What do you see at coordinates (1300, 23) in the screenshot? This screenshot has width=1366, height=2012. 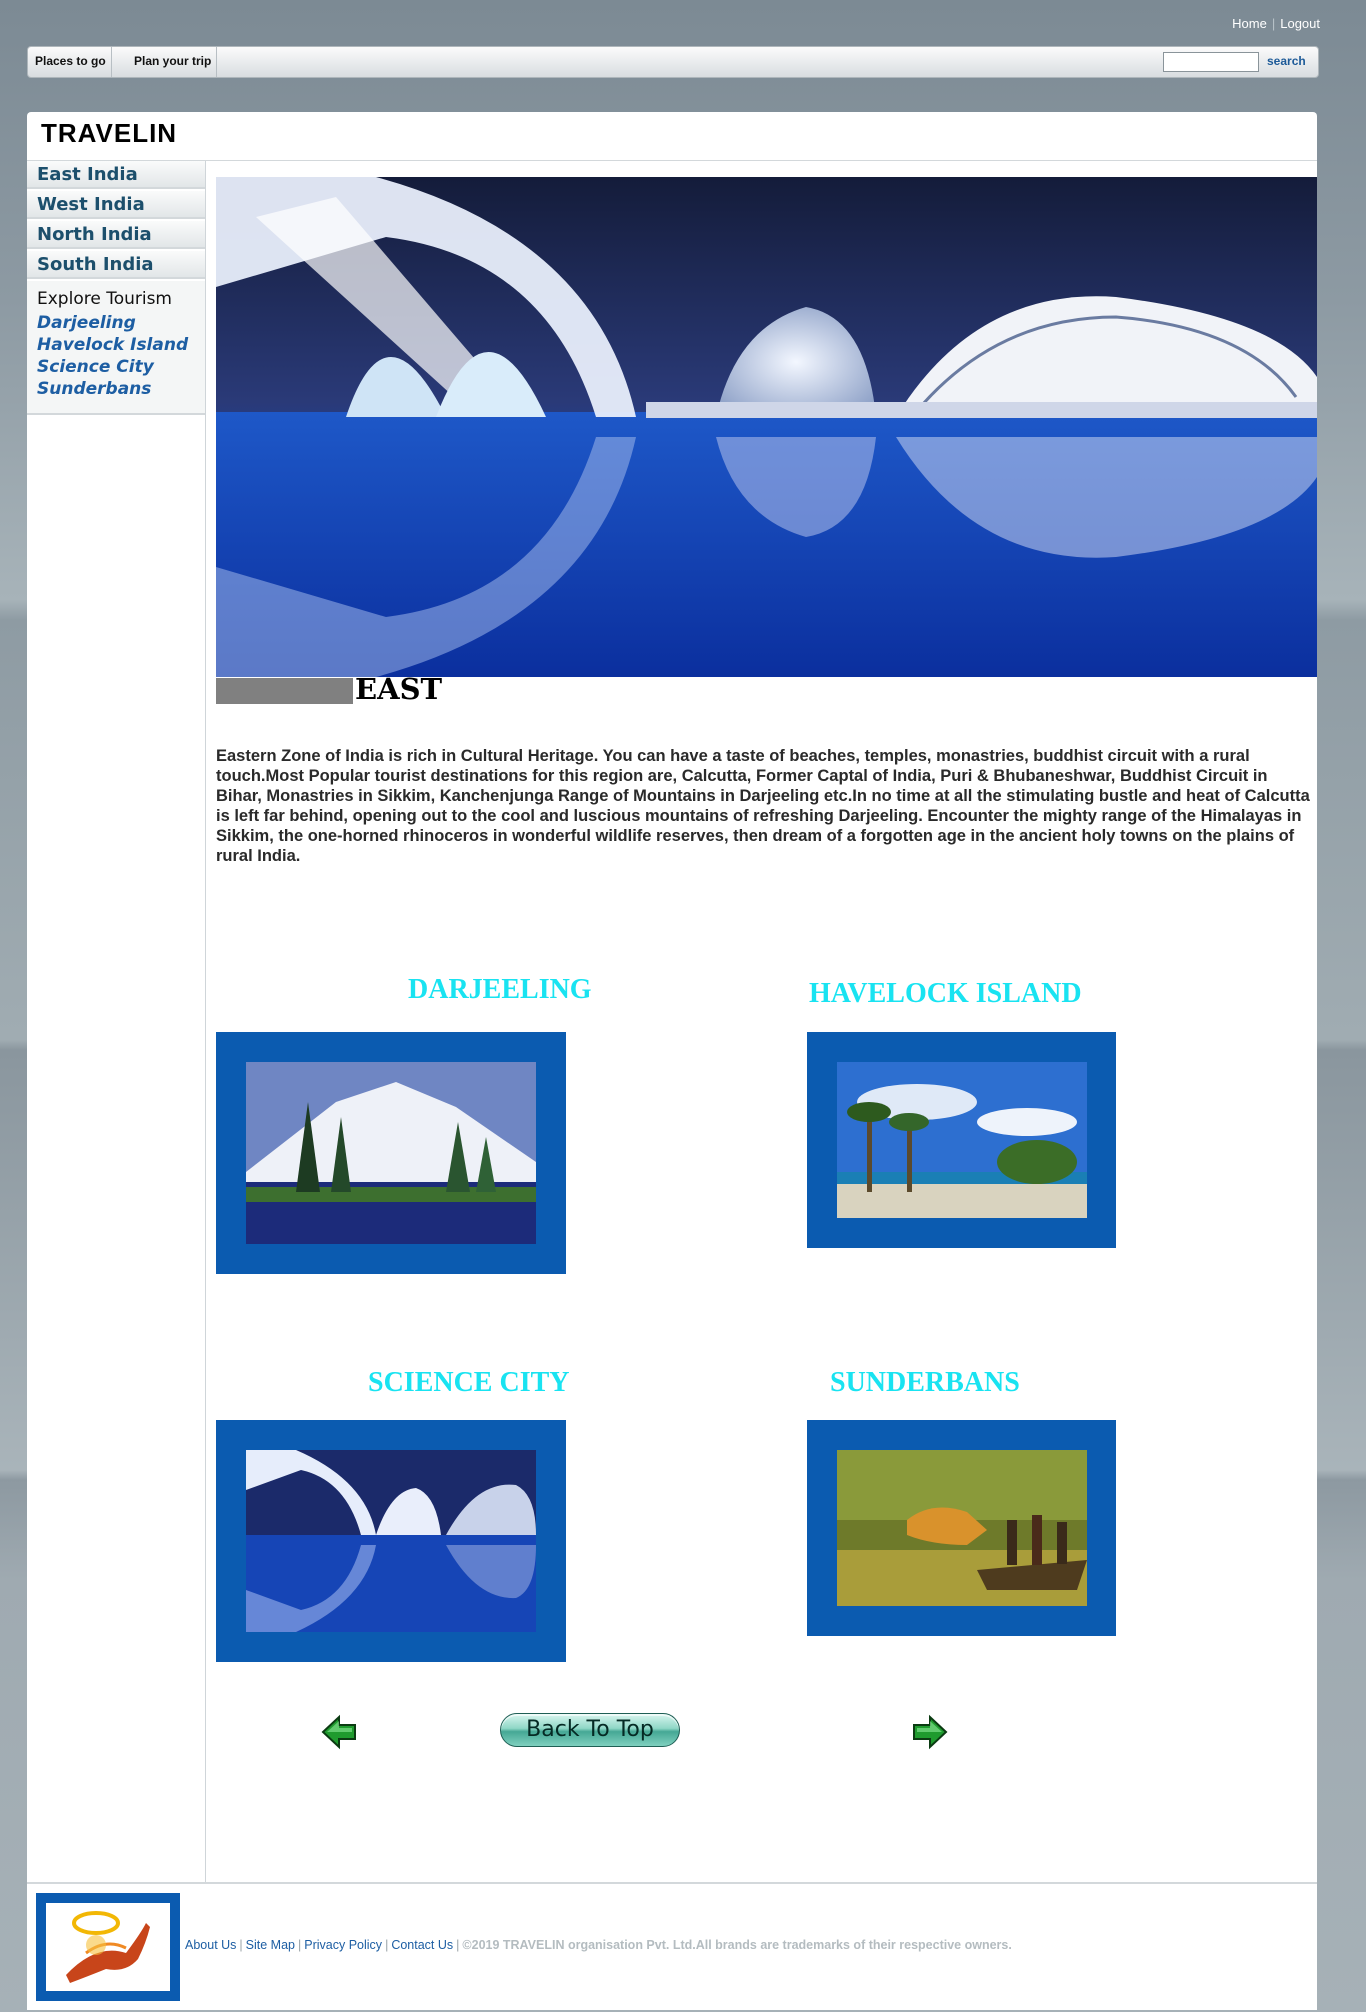 I see `logout-link: Logout` at bounding box center [1300, 23].